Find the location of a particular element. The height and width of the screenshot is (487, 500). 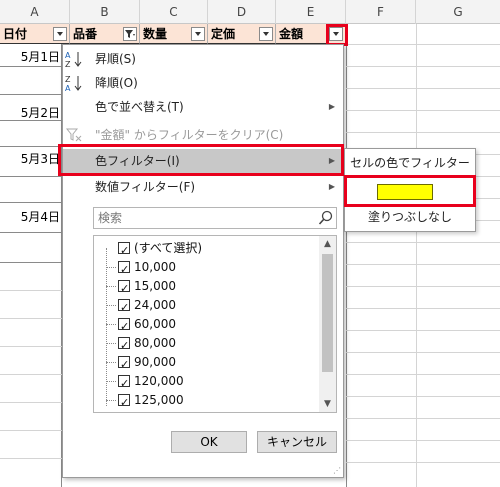

menu-item-sort-descending: Z A 降順(O) is located at coordinates (203, 83).